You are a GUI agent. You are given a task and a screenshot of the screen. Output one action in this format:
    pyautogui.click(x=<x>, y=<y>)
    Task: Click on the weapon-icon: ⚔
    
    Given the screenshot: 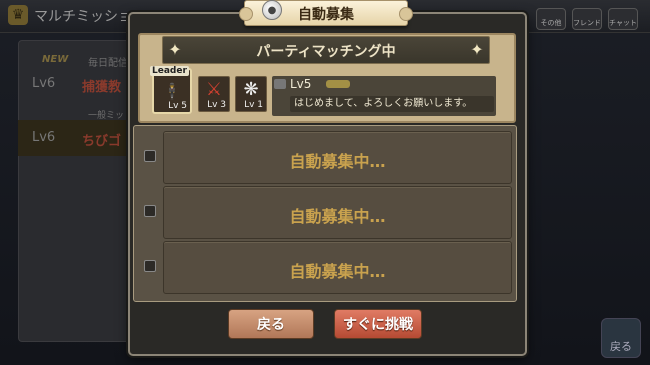 What is the action you would take?
    pyautogui.click(x=214, y=89)
    